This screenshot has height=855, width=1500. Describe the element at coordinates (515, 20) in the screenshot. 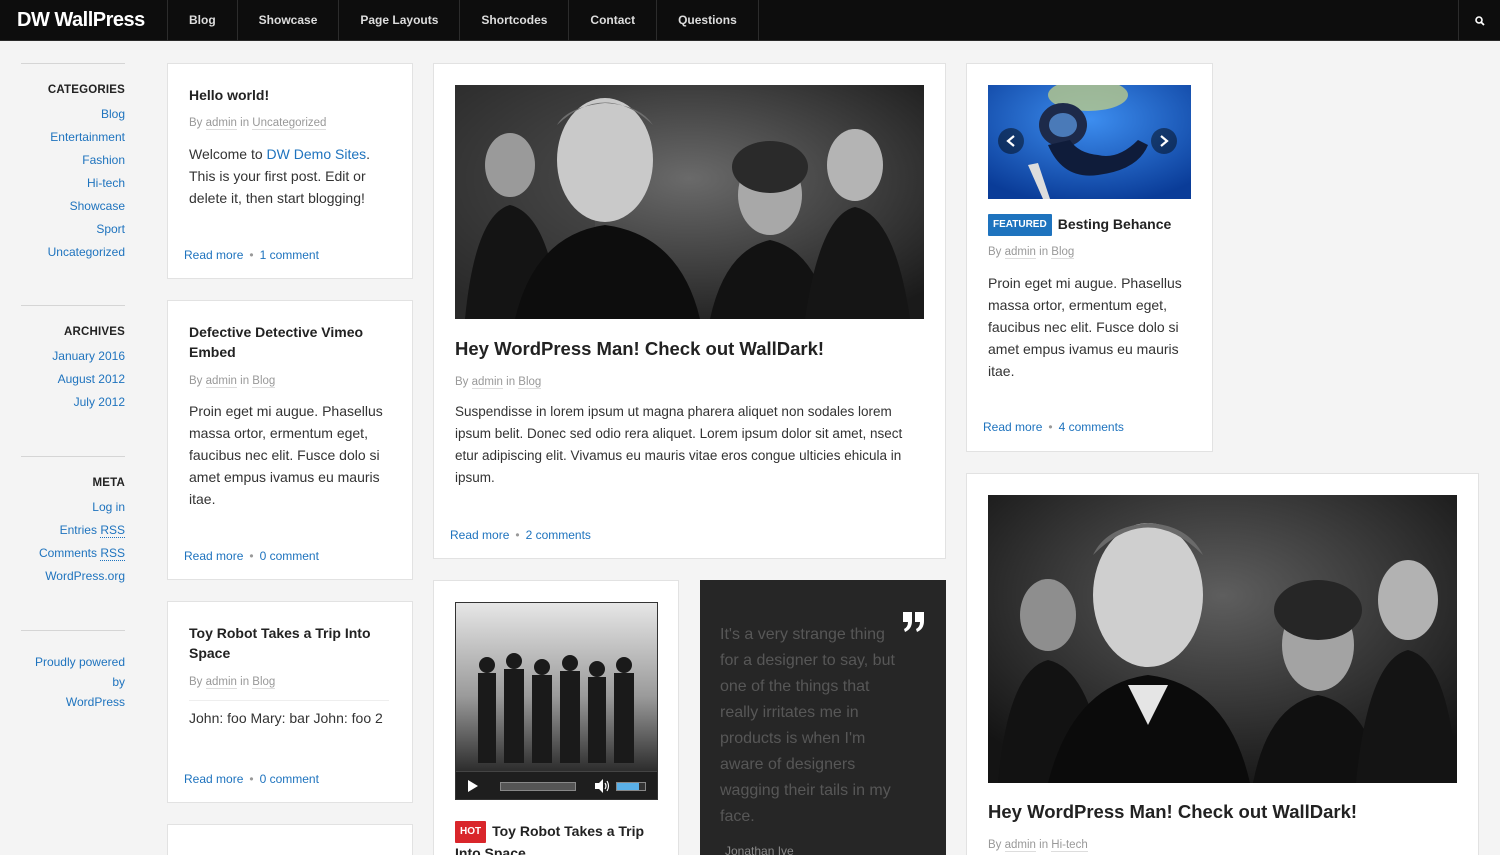

I see `nav-shortcodes: Shortcodes` at that location.